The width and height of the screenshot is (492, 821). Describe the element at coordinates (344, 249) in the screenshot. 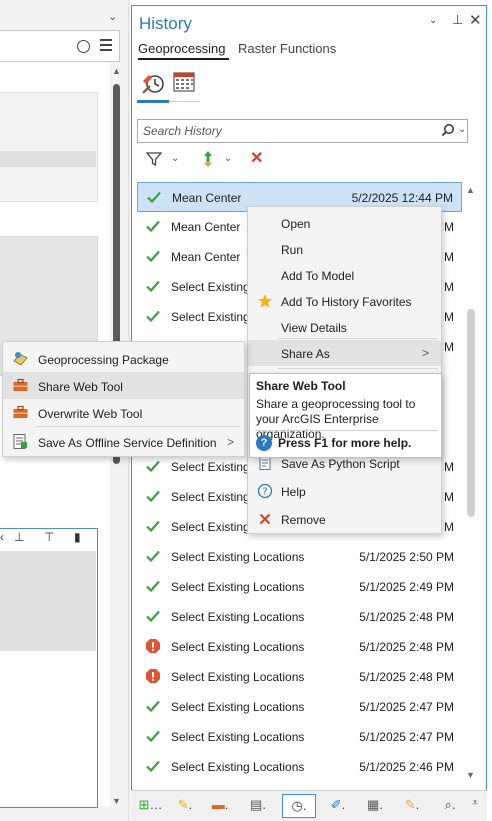

I see `menu-item-run: Run` at that location.